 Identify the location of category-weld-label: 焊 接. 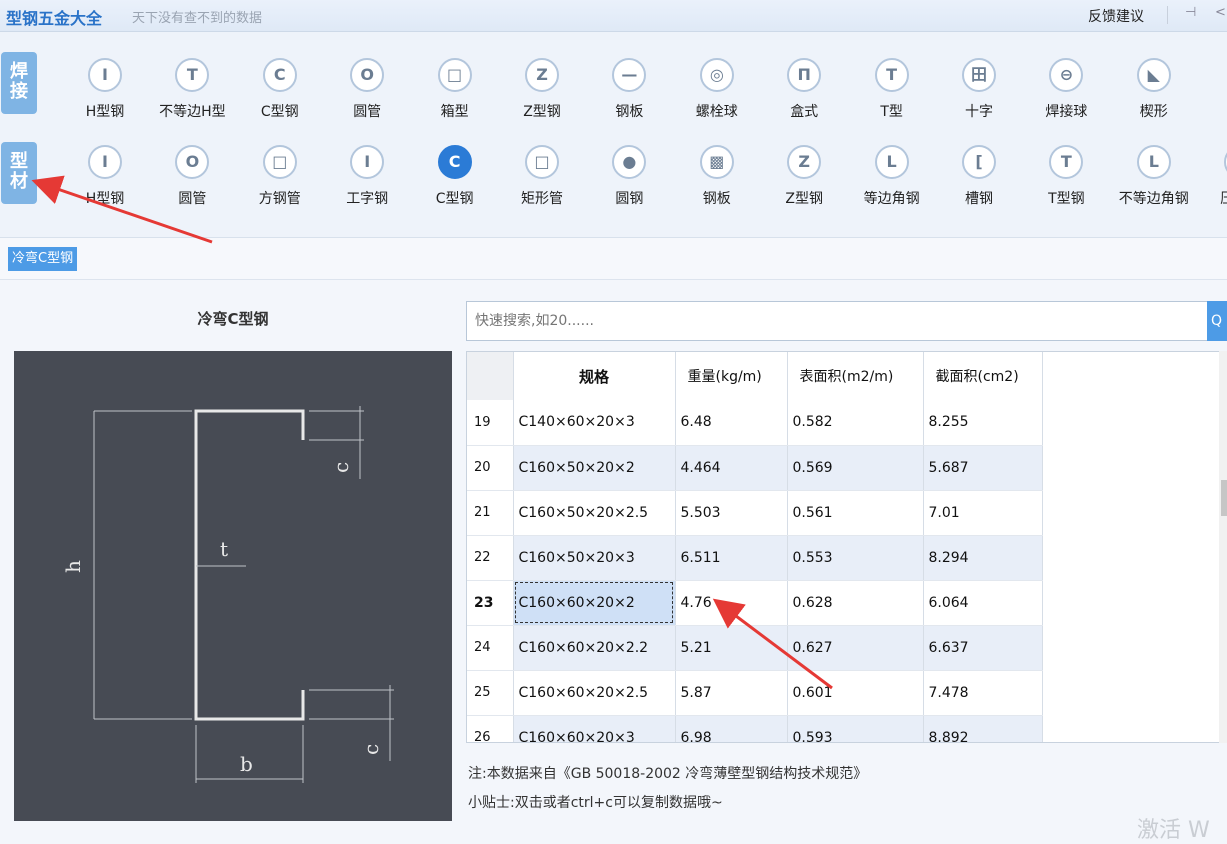
(19, 81).